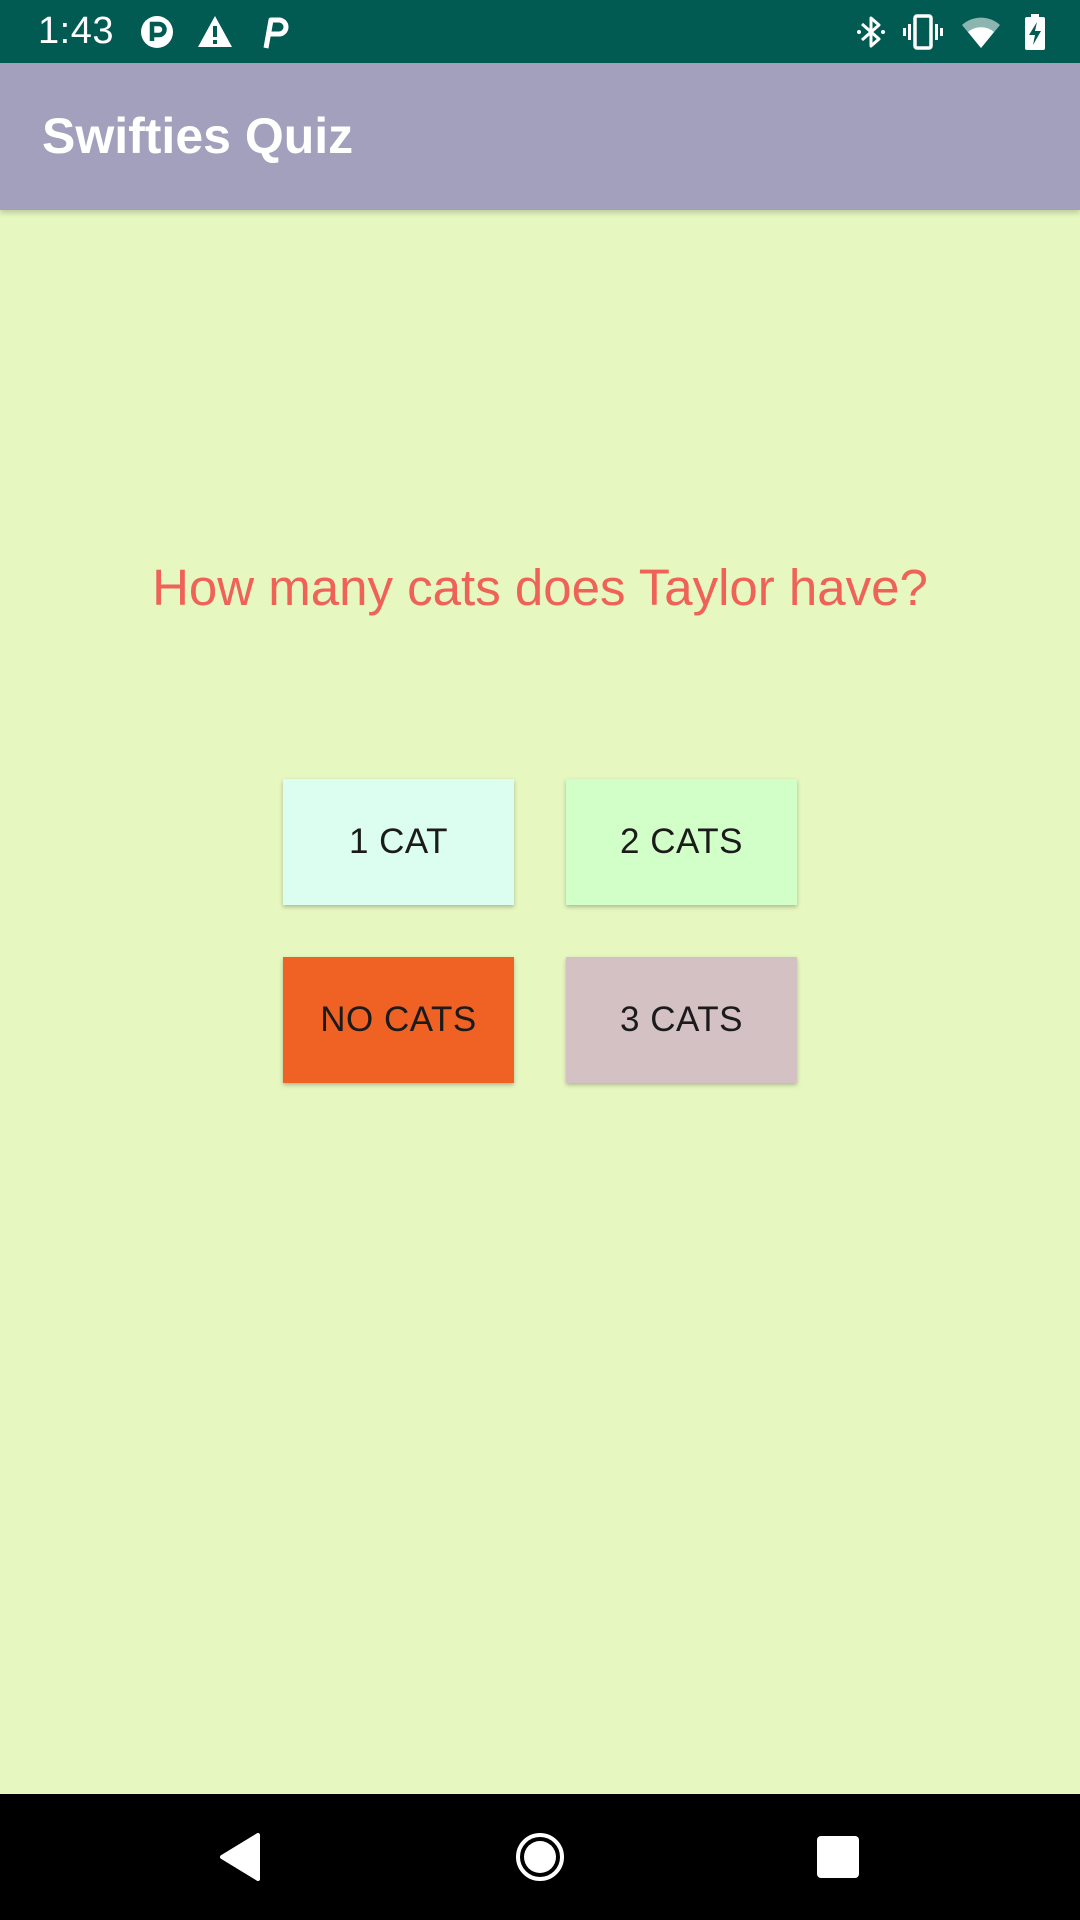 Image resolution: width=1080 pixels, height=1920 pixels. Describe the element at coordinates (540, 587) in the screenshot. I see `quiz-question: How many cats does Taylor have?` at that location.